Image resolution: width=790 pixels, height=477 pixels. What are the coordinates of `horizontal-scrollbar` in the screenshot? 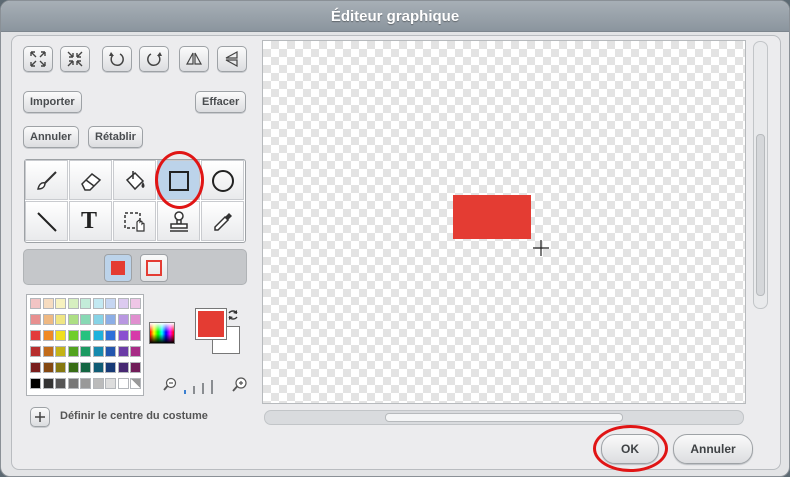 It's located at (504, 417).